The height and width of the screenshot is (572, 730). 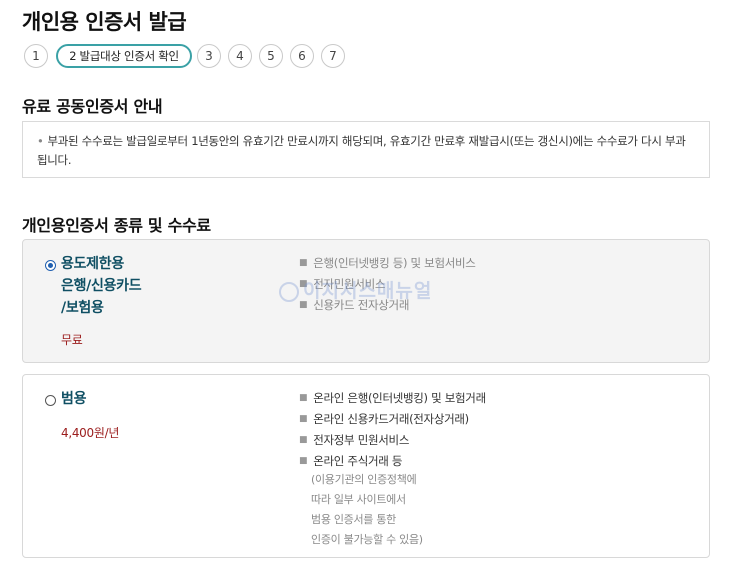 What do you see at coordinates (384, 419) in the screenshot?
I see `list-item: ■ 온라인 신용카드거래(전자상거래)` at bounding box center [384, 419].